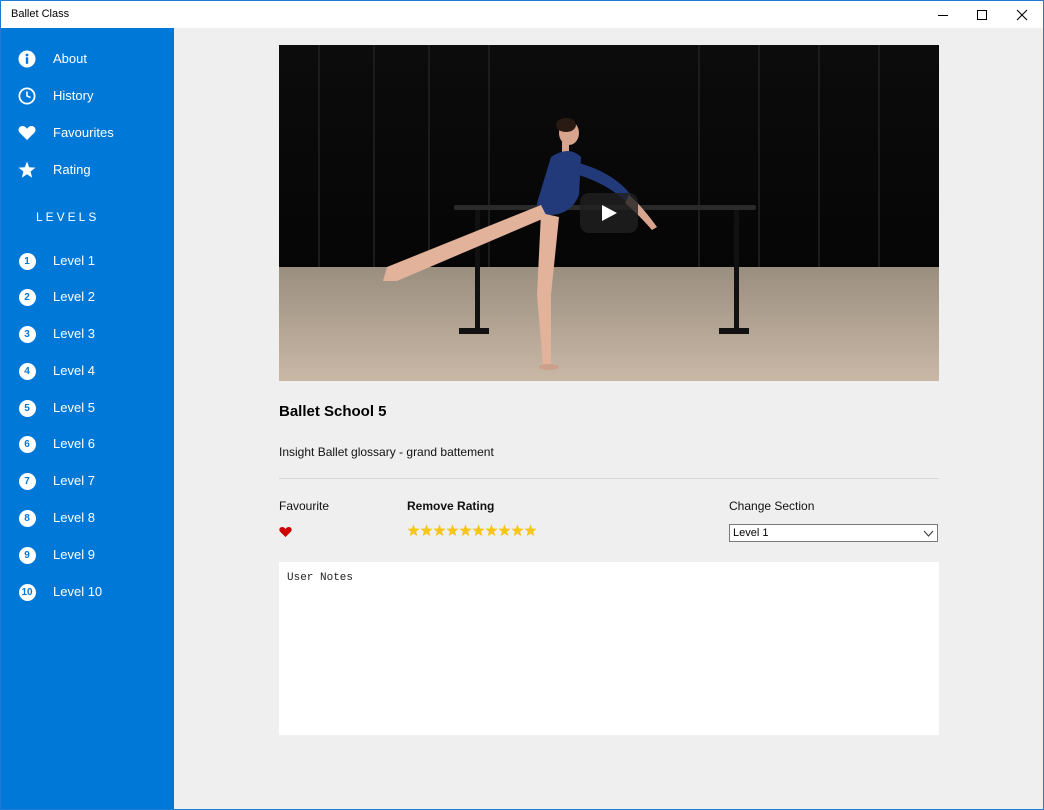 This screenshot has height=810, width=1044. I want to click on sidebar-item-level-7: 7 Level 7, so click(87, 481).